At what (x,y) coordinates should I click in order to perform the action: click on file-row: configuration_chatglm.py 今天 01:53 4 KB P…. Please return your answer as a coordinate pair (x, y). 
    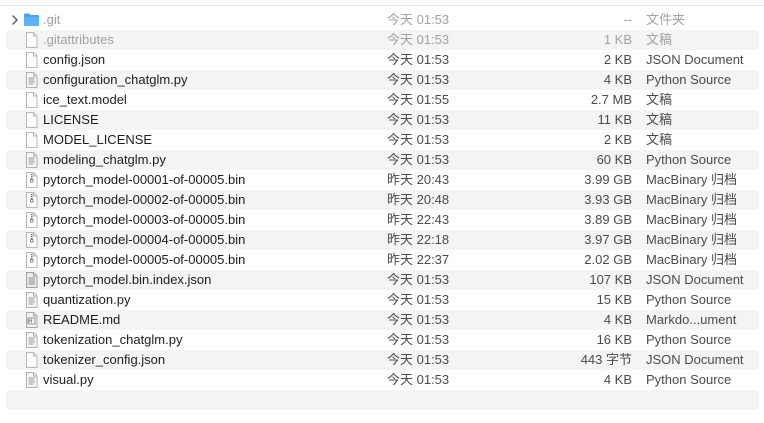
    Looking at the image, I should click on (382, 80).